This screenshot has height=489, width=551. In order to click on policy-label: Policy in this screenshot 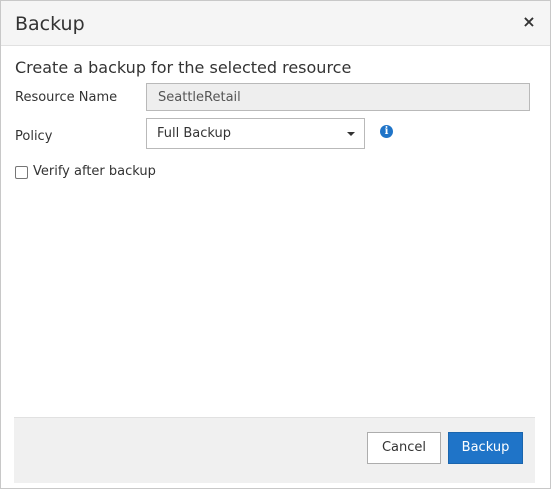, I will do `click(34, 136)`.